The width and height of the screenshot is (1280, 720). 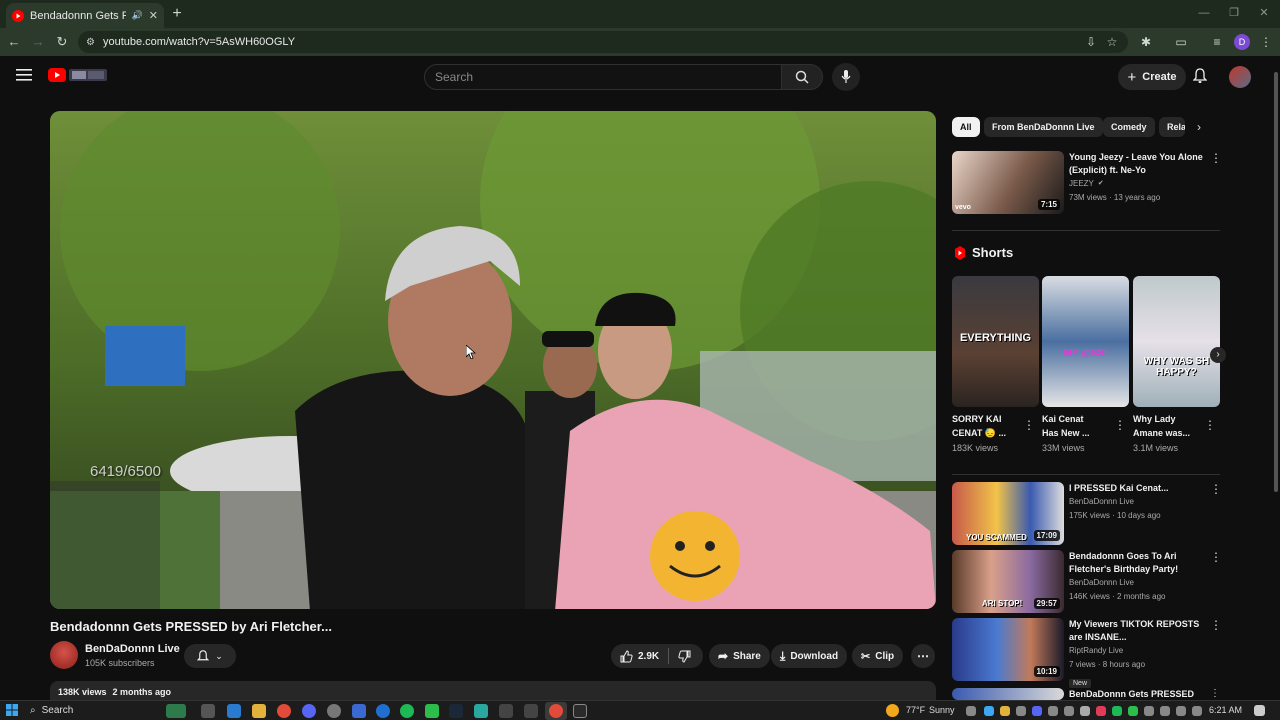 I want to click on download-button: ⤓ Download, so click(x=809, y=656).